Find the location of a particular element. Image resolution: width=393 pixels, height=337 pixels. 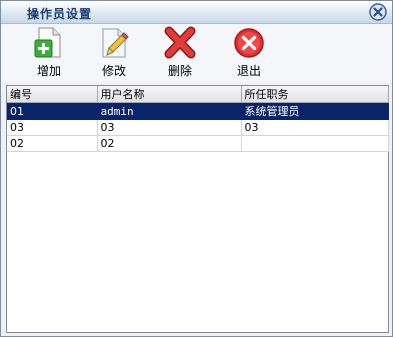

table-row: 03 03 03 is located at coordinates (198, 127).